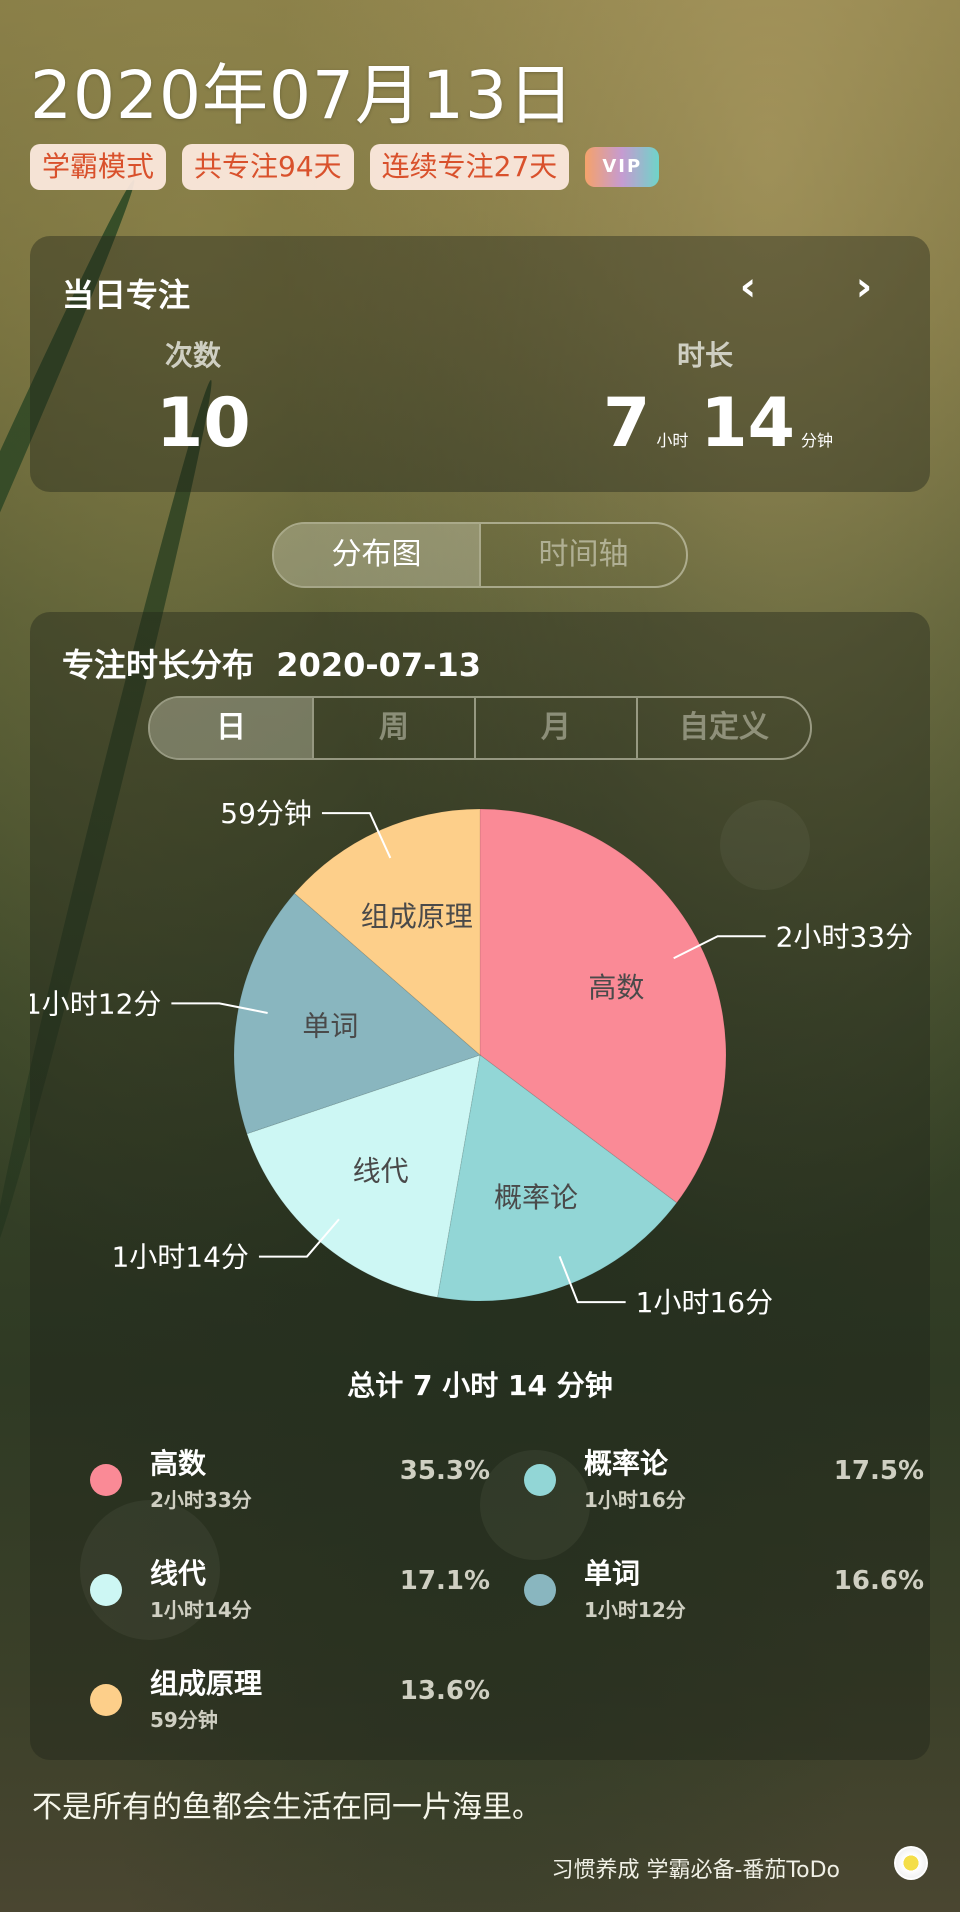 This screenshot has height=1912, width=960. What do you see at coordinates (635, 1610) in the screenshot?
I see `legend-time: 1小时12分` at bounding box center [635, 1610].